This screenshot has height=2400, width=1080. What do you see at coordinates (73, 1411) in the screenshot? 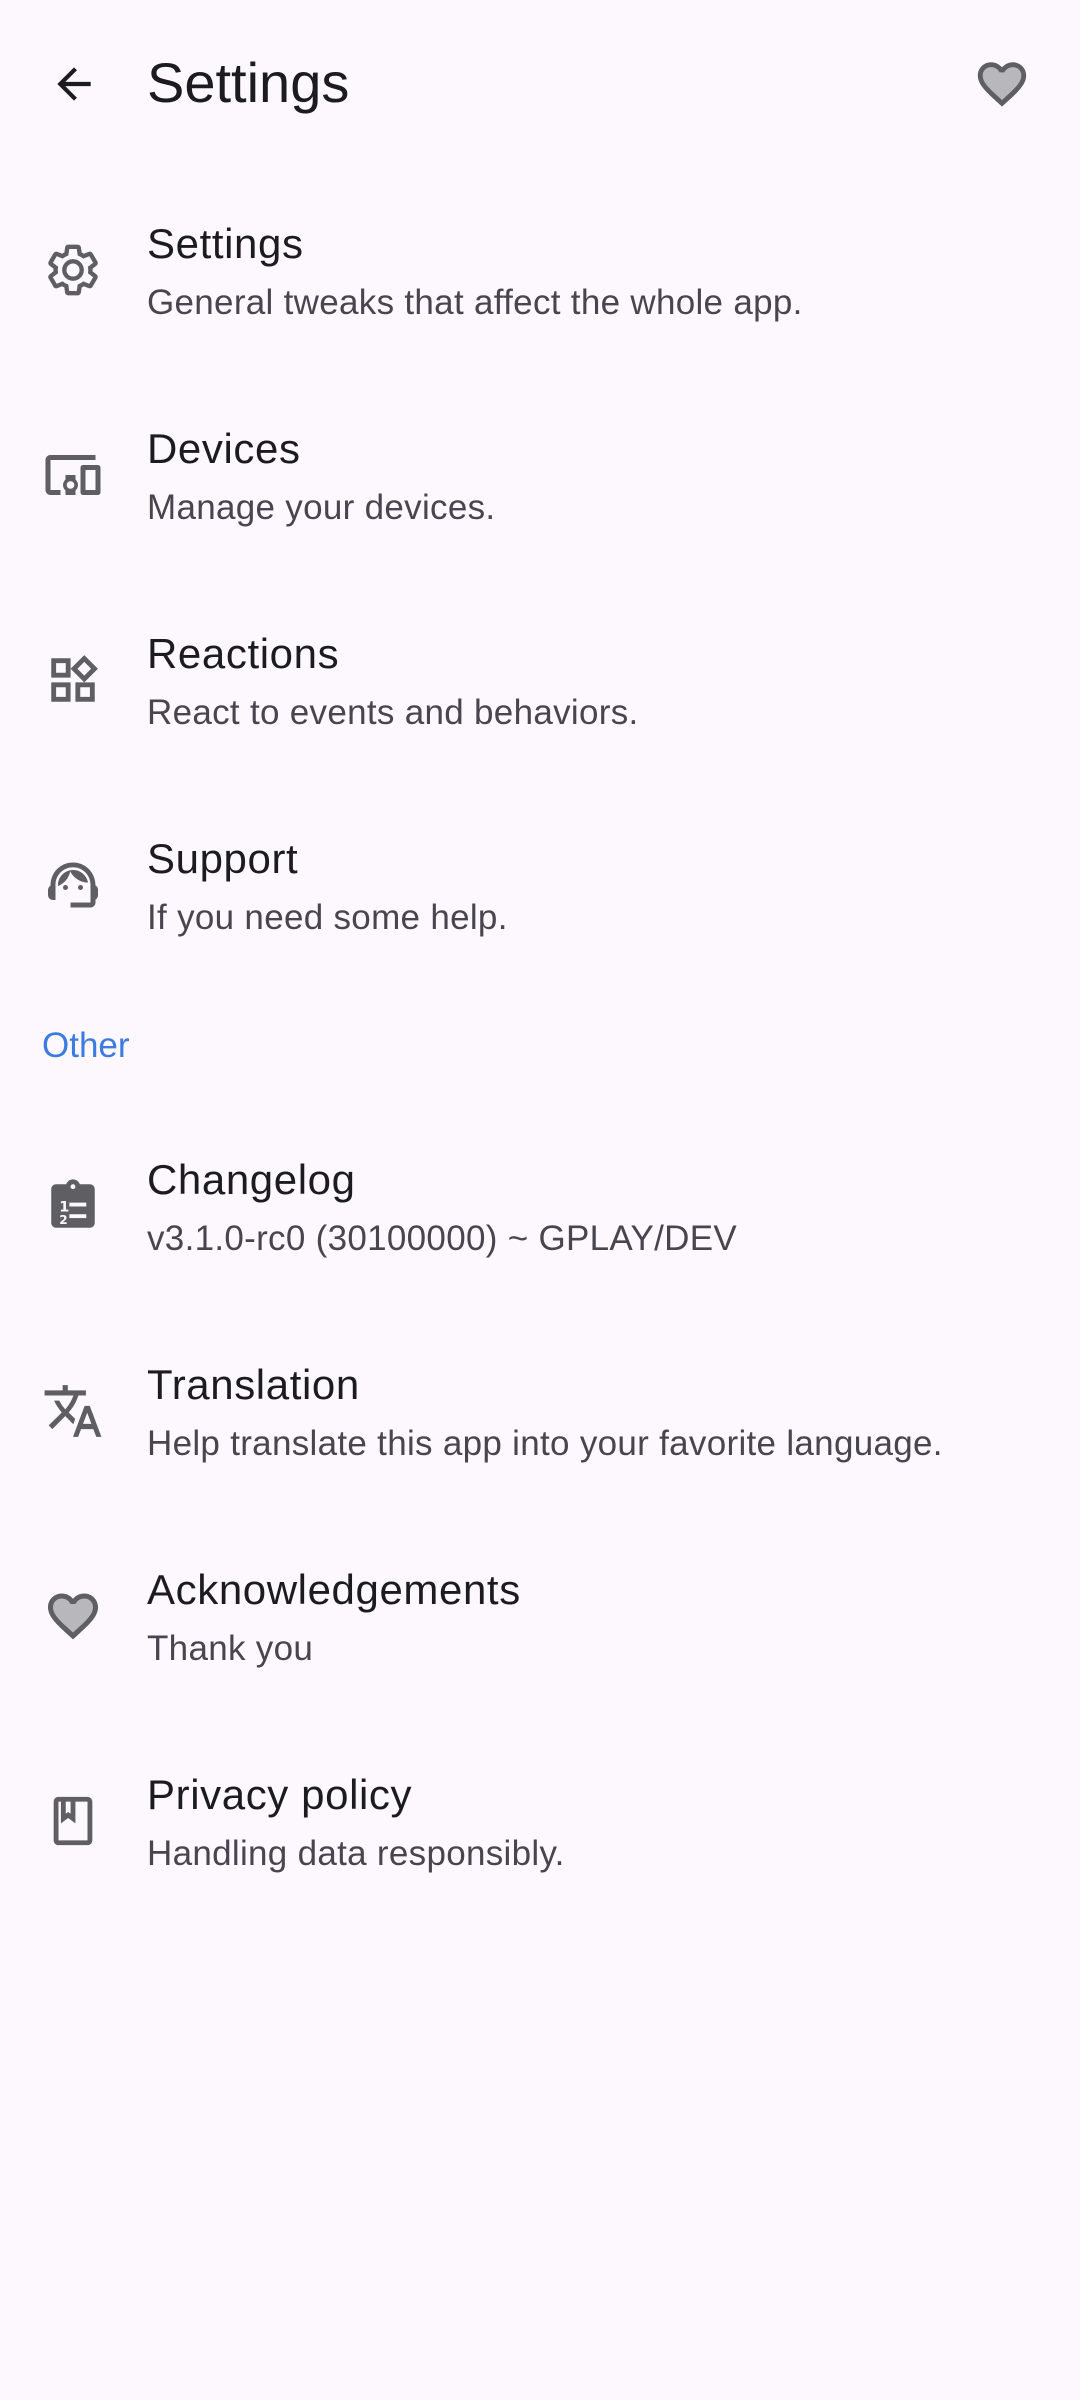
I see `translate-icon` at bounding box center [73, 1411].